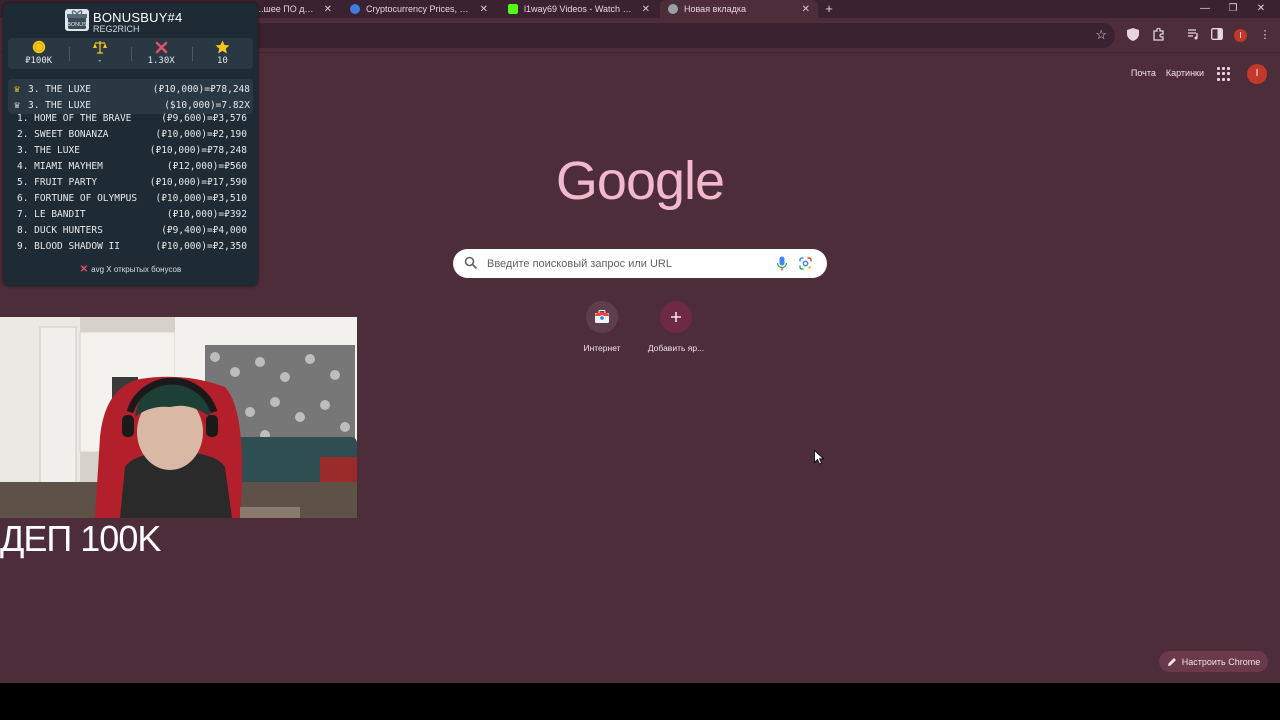 The height and width of the screenshot is (720, 1280). Describe the element at coordinates (17, 89) in the screenshot. I see `crown-icon: ♛` at that location.